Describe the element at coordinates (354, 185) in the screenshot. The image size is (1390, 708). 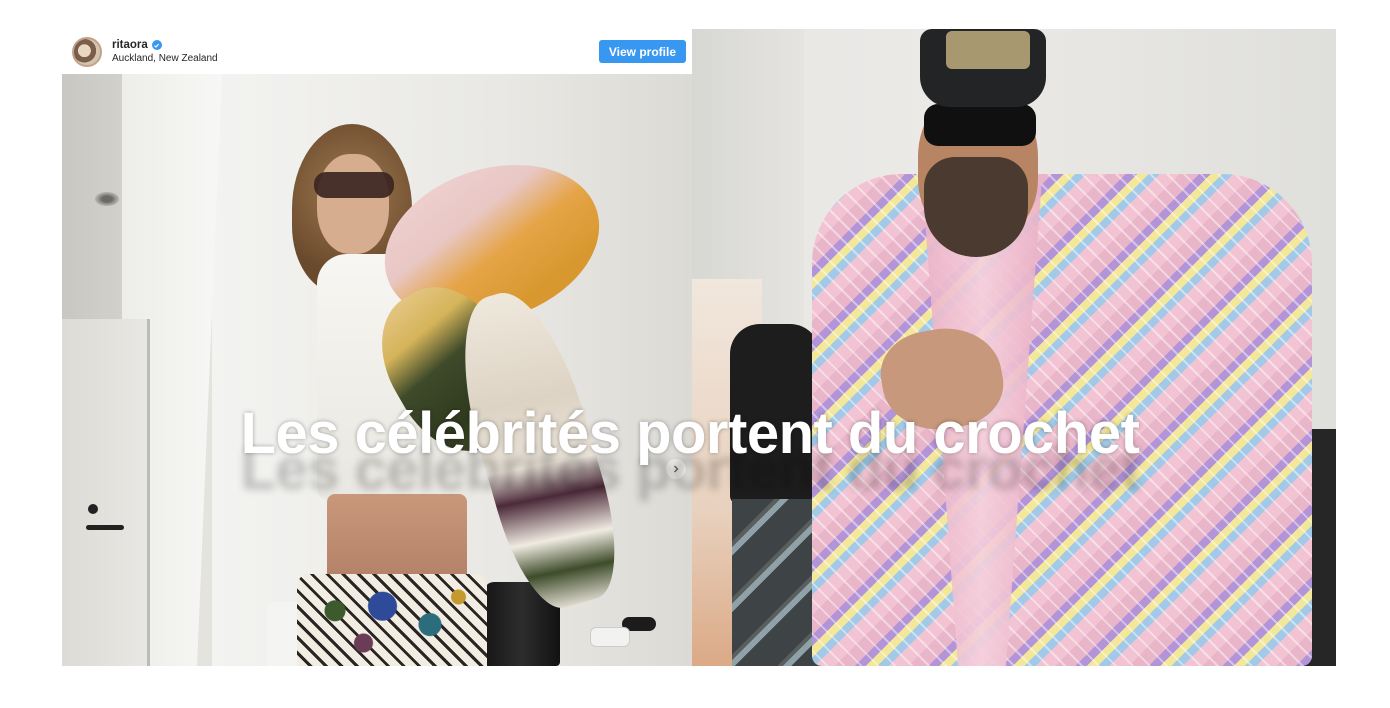
I see `sunglasses` at that location.